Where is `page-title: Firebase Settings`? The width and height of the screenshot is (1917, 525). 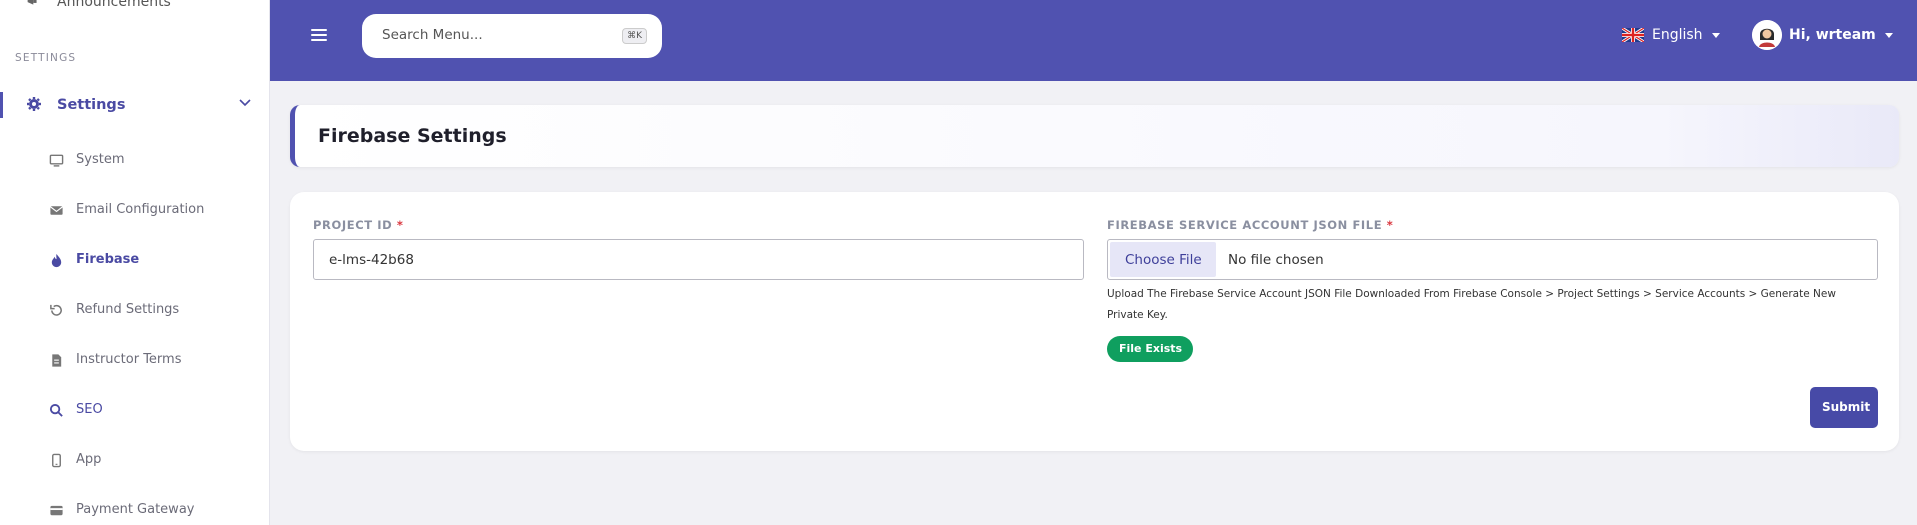
page-title: Firebase Settings is located at coordinates (412, 136).